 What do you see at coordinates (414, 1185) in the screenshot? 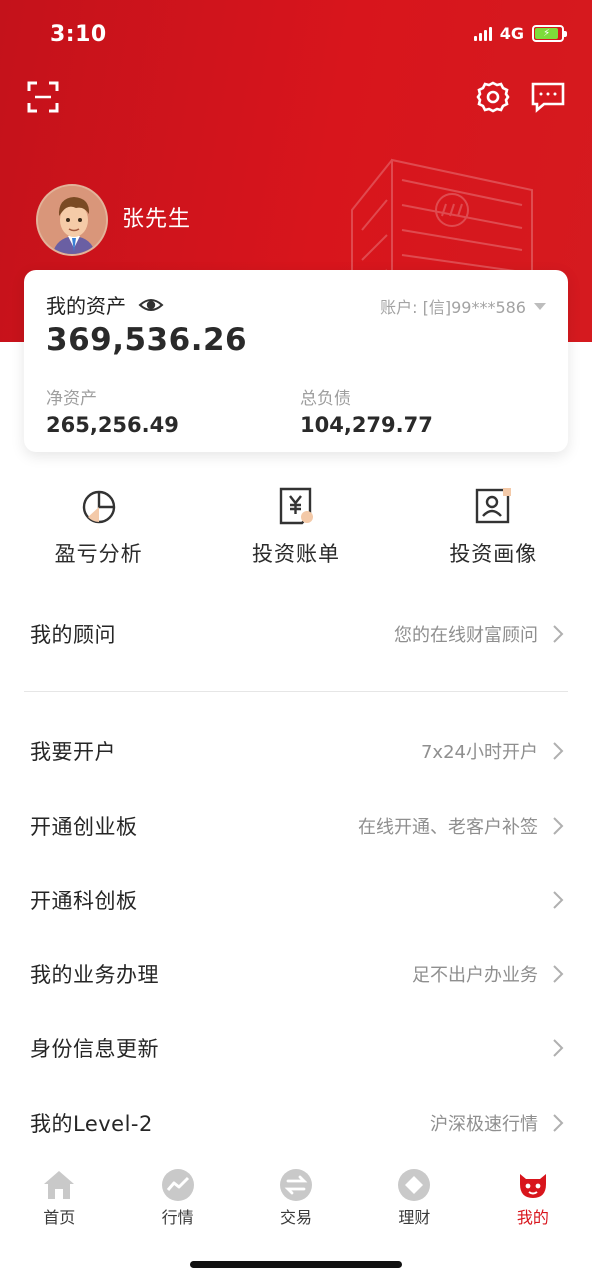
I see `wealth-icon` at bounding box center [414, 1185].